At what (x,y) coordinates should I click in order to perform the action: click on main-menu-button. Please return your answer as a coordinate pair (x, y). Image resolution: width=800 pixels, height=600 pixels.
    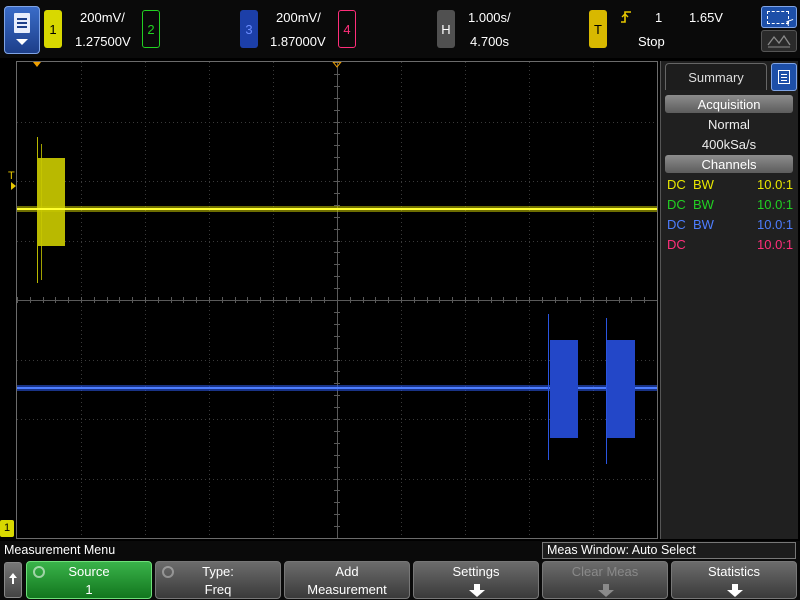
    Looking at the image, I should click on (22, 30).